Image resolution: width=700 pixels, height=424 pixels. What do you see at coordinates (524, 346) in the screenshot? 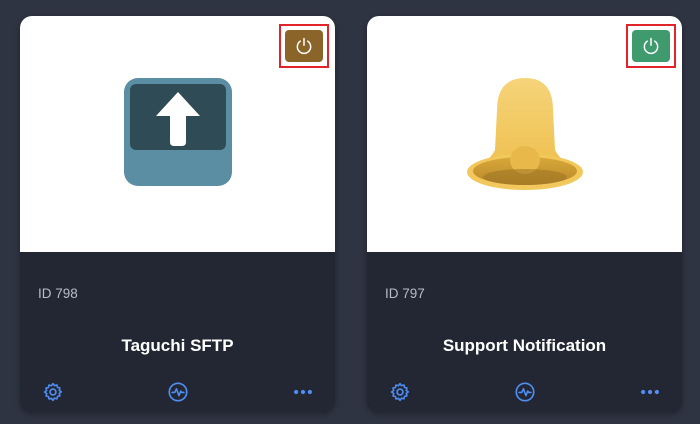
I see `card-title: Support Notification` at bounding box center [524, 346].